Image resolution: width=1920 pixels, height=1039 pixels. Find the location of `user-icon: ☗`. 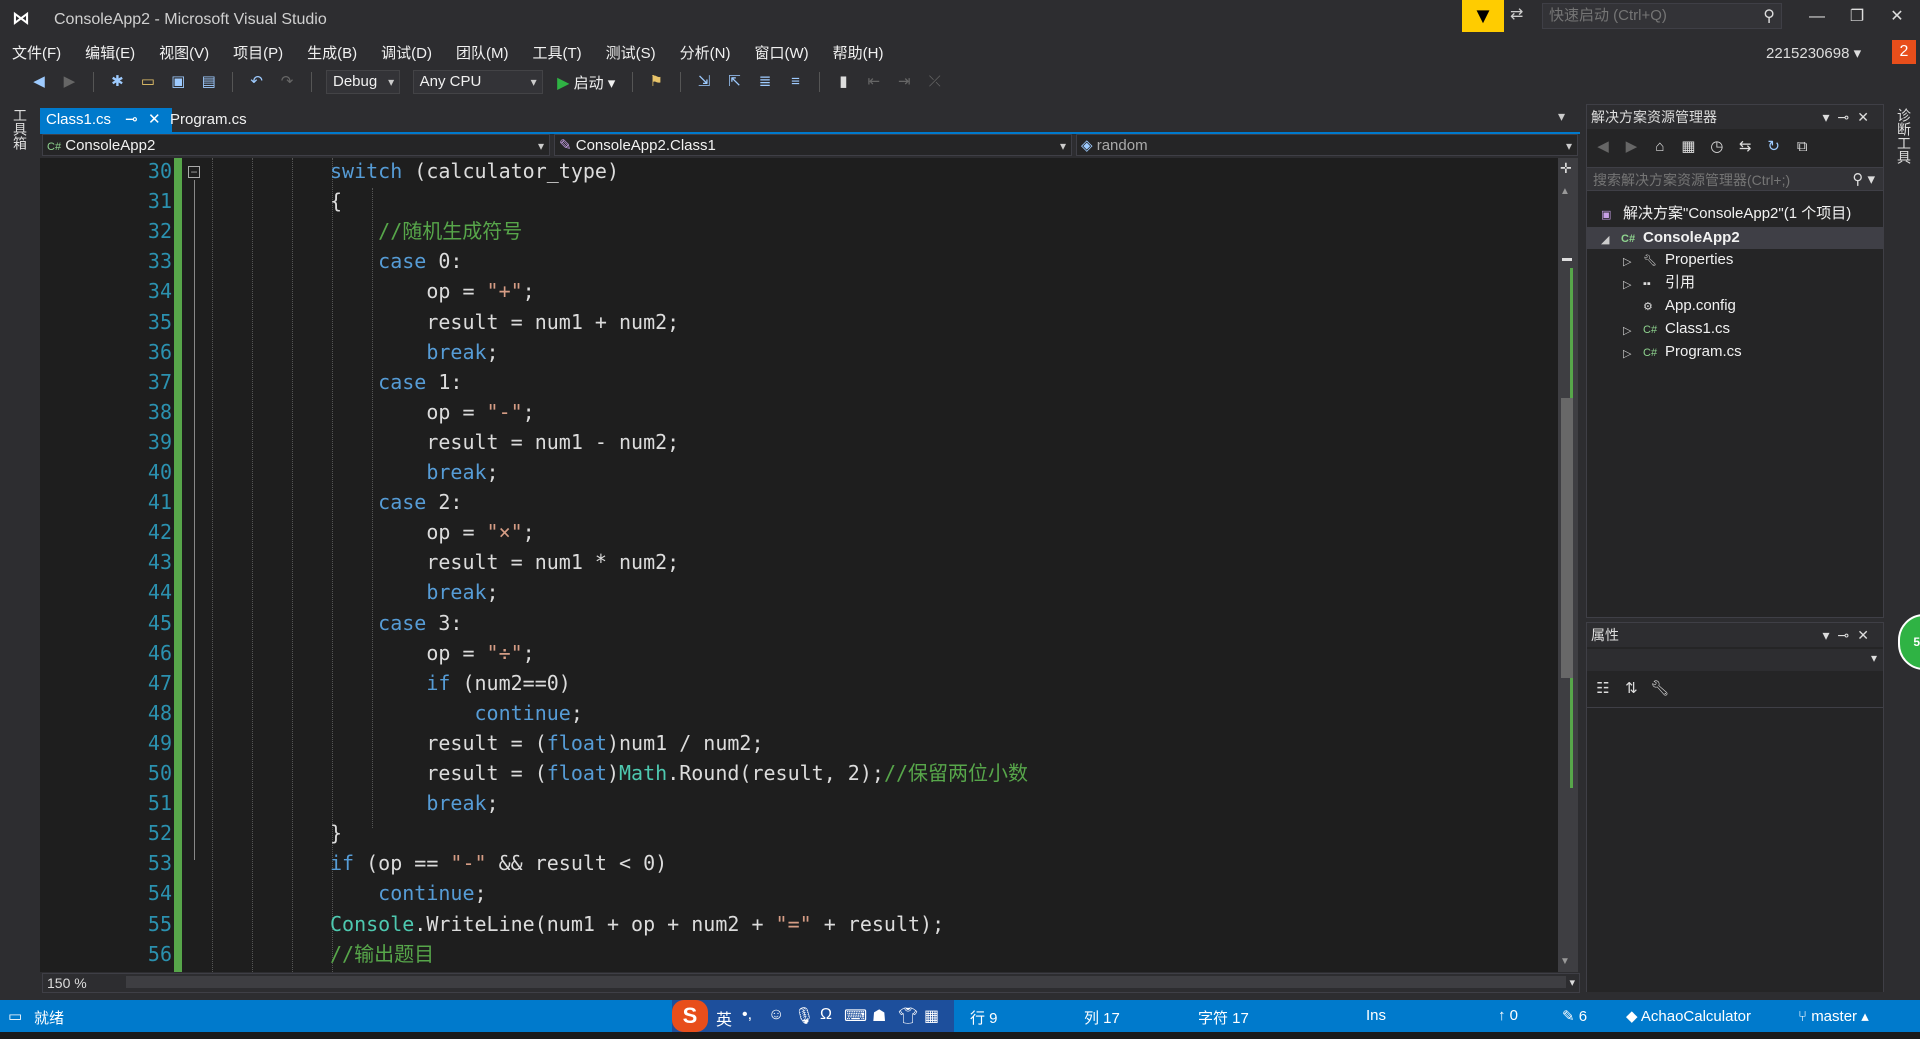

user-icon: ☗ is located at coordinates (879, 1016).